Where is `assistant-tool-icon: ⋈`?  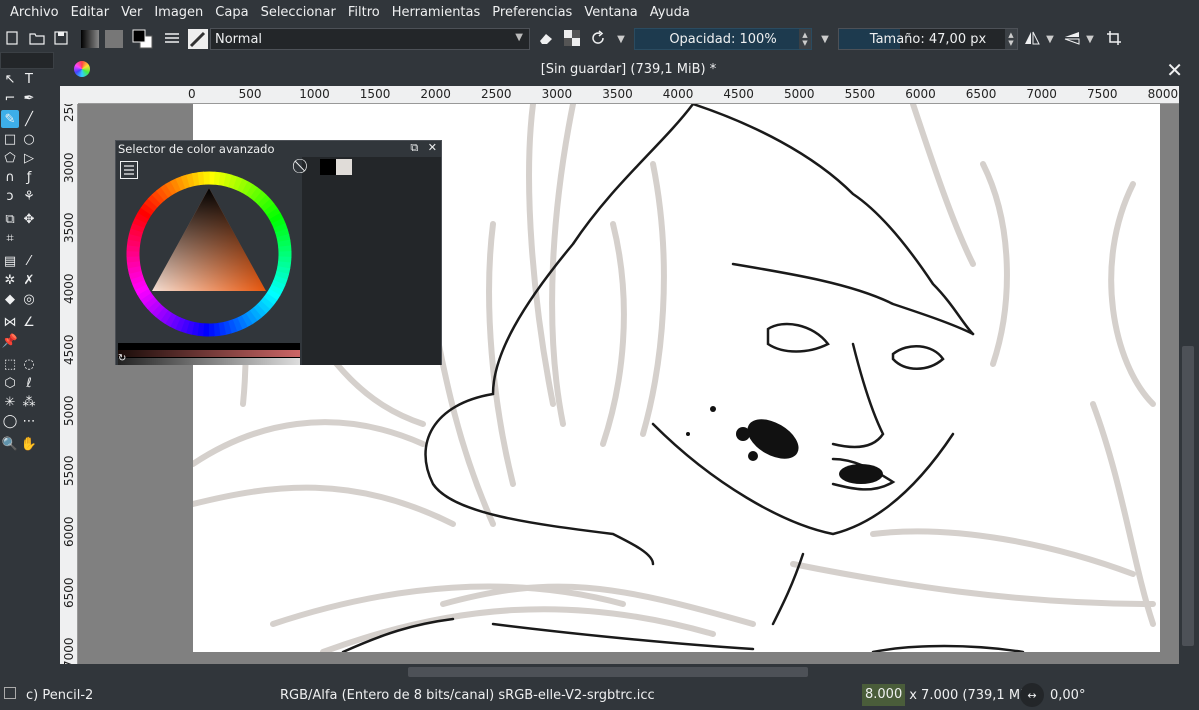
assistant-tool-icon: ⋈ is located at coordinates (10, 322).